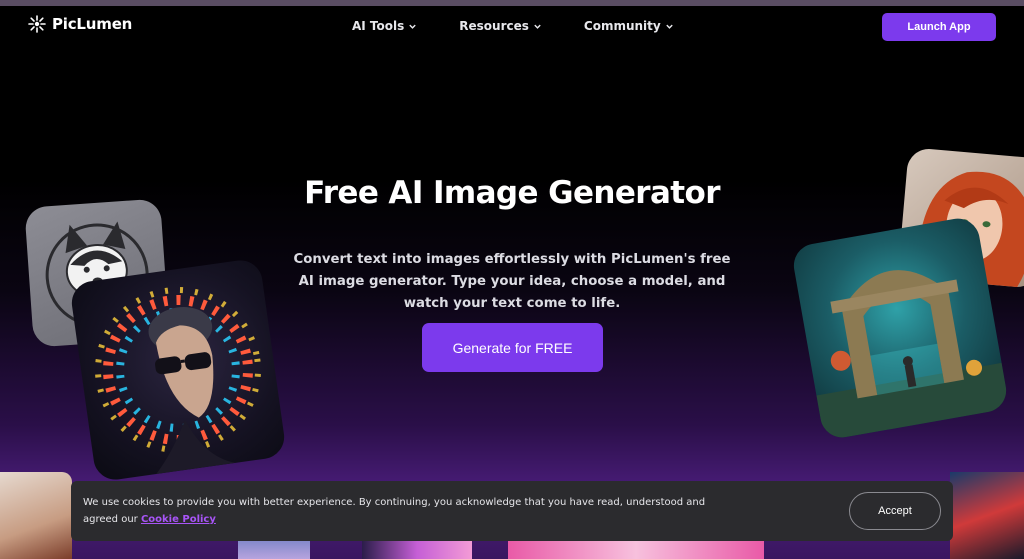  Describe the element at coordinates (92, 24) in the screenshot. I see `brand-name: PicLumen` at that location.